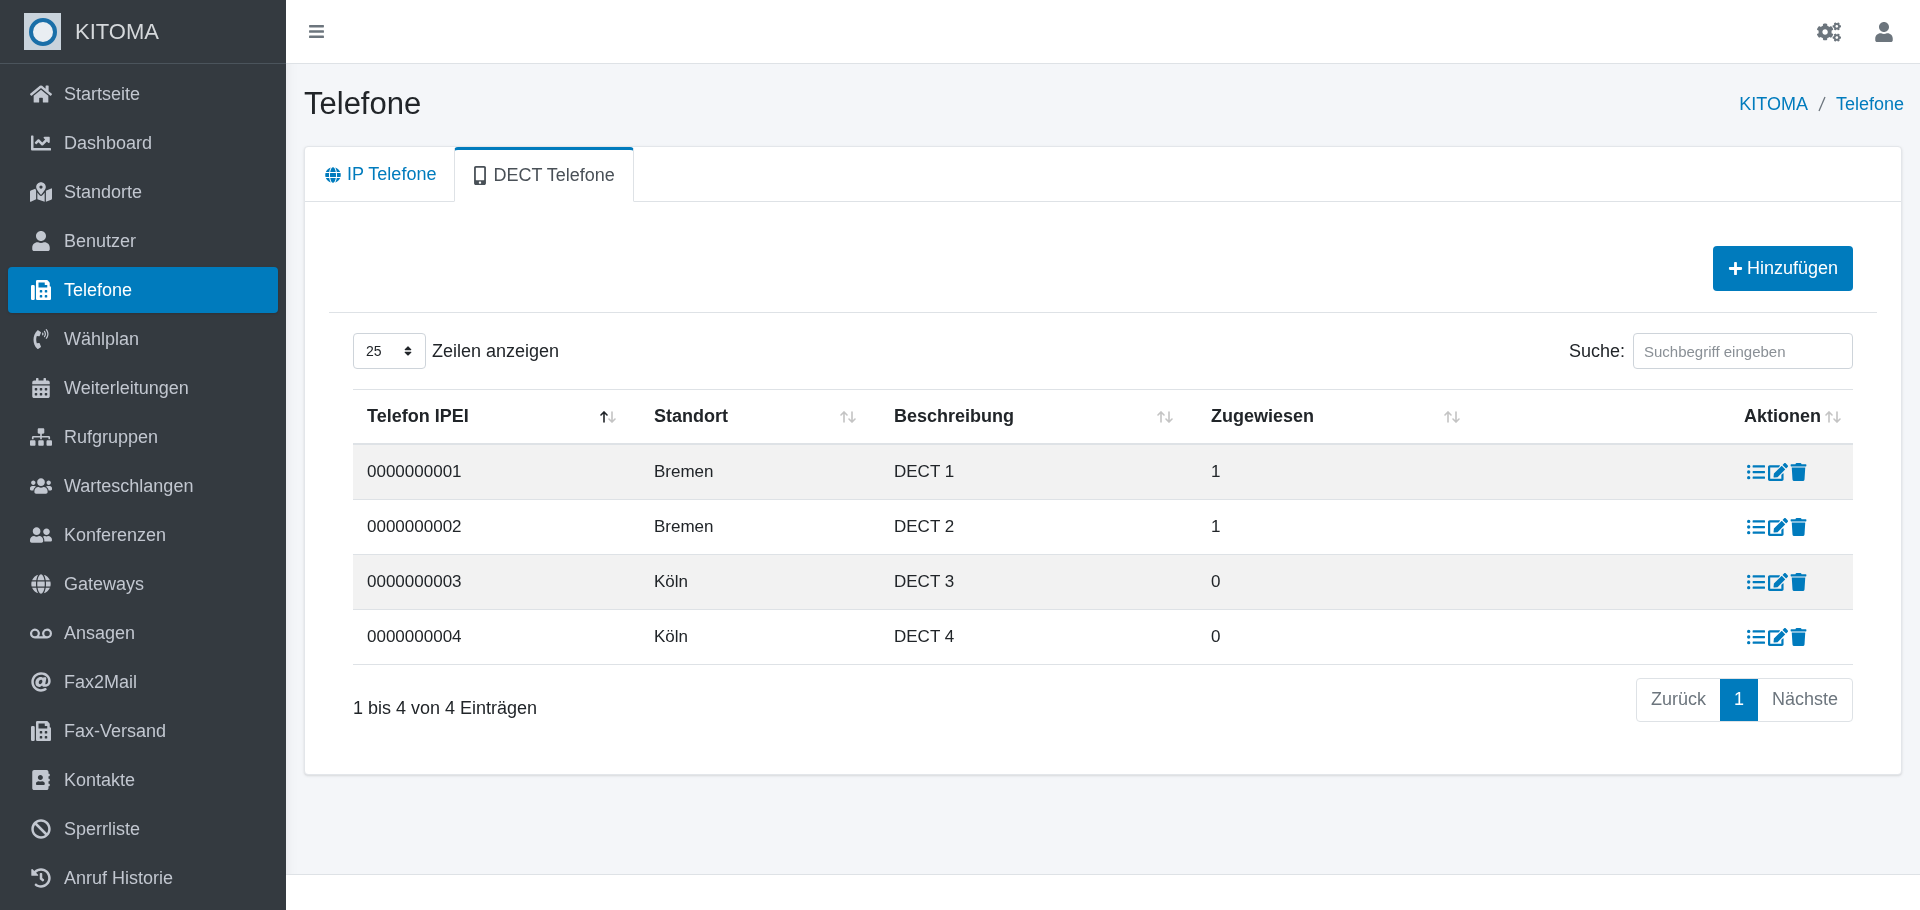  Describe the element at coordinates (389, 351) in the screenshot. I see `rows-per-page-select: 25` at that location.